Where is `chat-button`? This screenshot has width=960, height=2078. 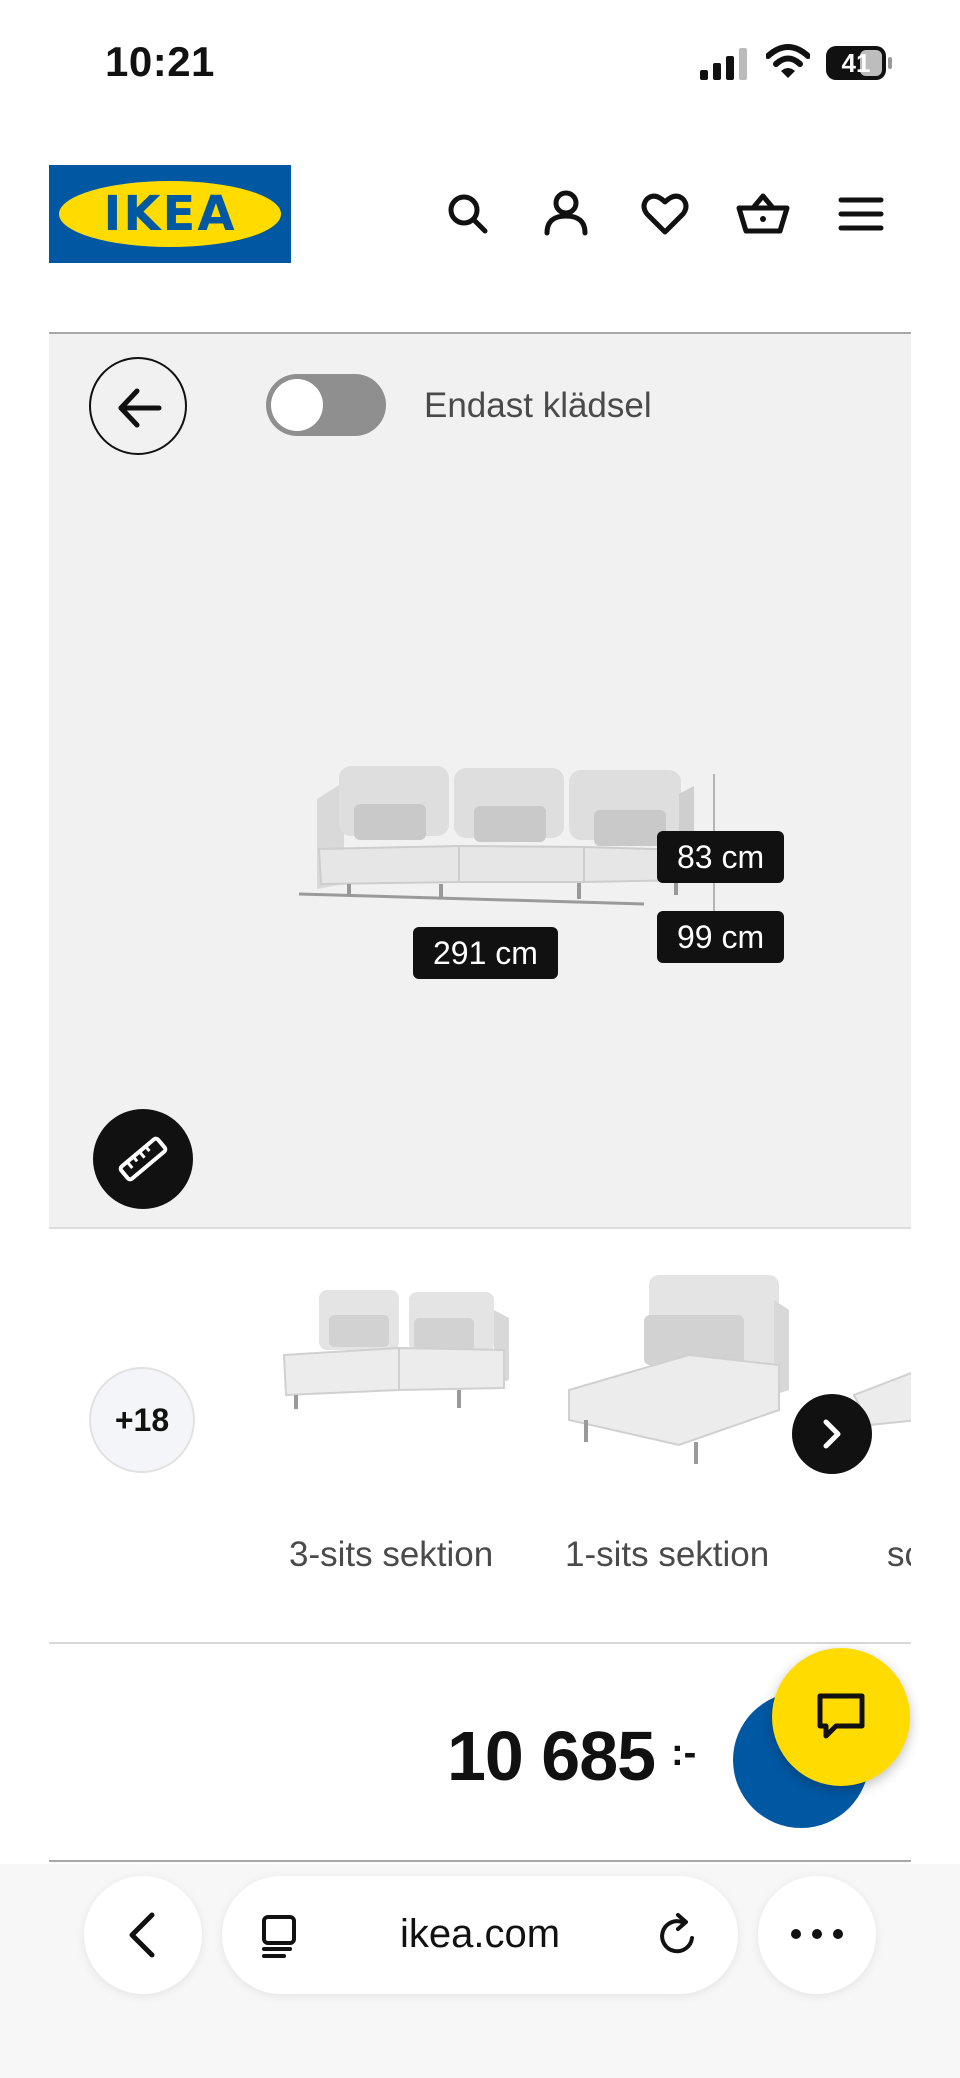
chat-button is located at coordinates (841, 1717).